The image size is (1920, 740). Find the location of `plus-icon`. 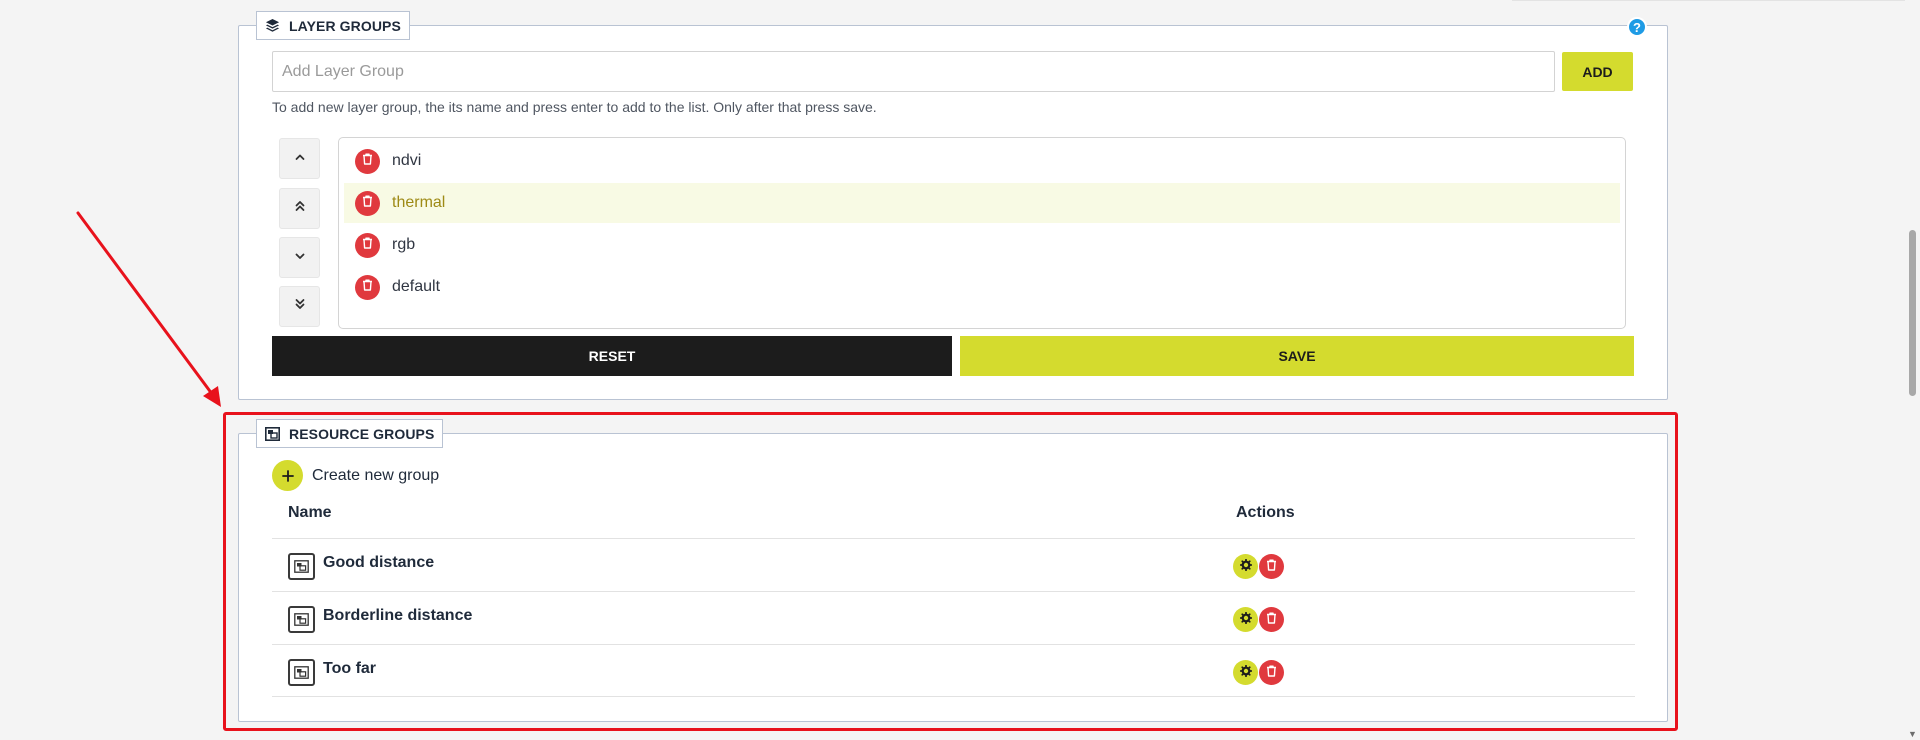

plus-icon is located at coordinates (287, 475).